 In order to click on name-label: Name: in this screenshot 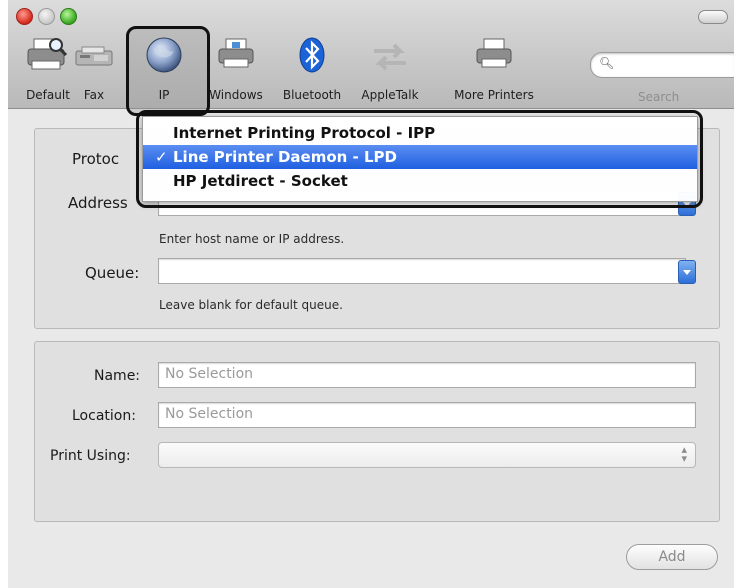, I will do `click(117, 376)`.